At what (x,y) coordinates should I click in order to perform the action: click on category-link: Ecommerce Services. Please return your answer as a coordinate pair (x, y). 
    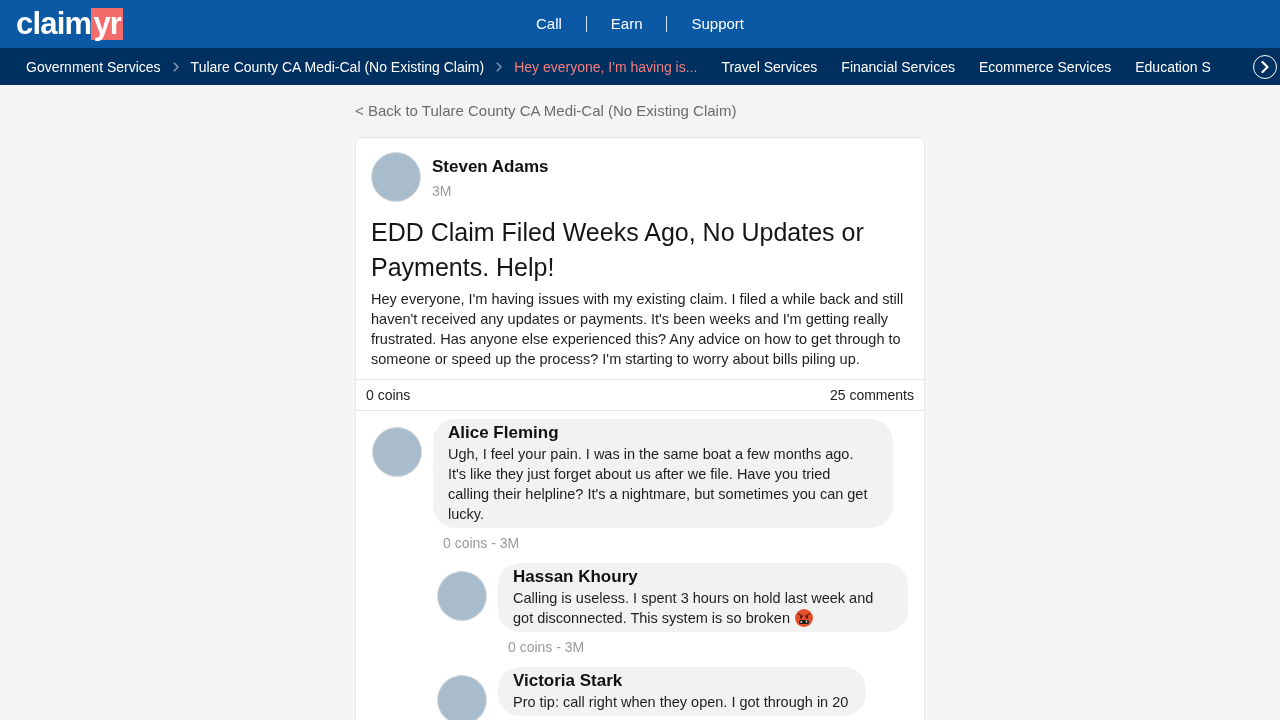
    Looking at the image, I should click on (1045, 66).